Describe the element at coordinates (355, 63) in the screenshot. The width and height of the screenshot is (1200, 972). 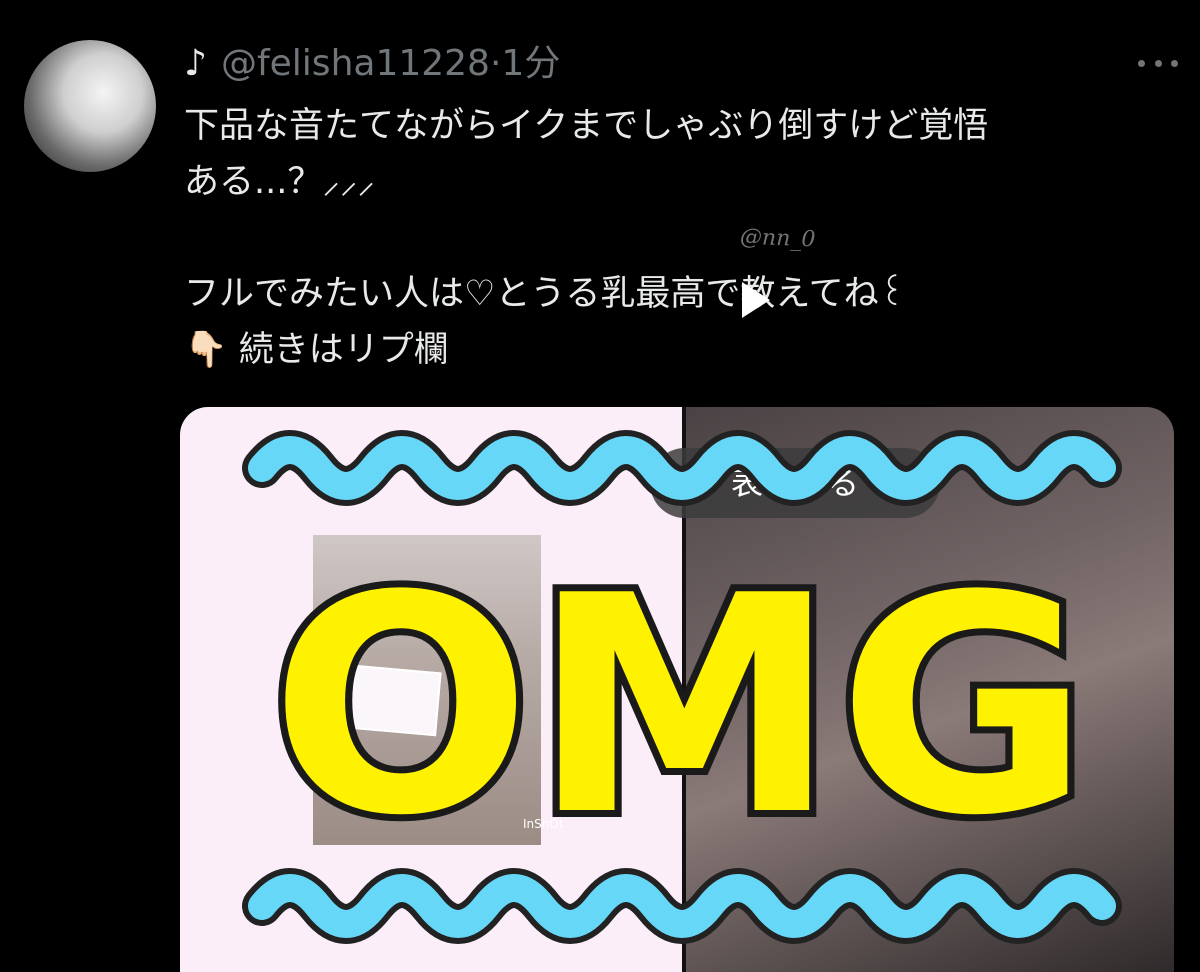
I see `user-handle: @felisha11228` at that location.